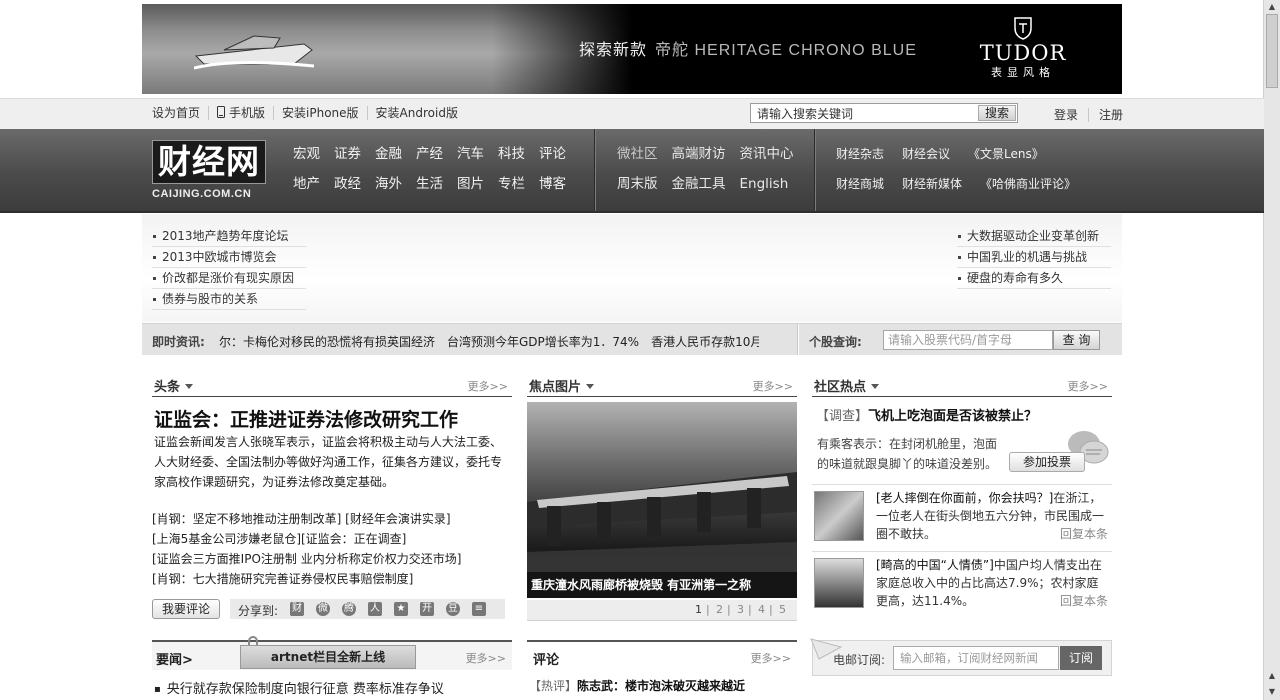  What do you see at coordinates (1081, 658) in the screenshot?
I see `subscribe-button: 订阅` at bounding box center [1081, 658].